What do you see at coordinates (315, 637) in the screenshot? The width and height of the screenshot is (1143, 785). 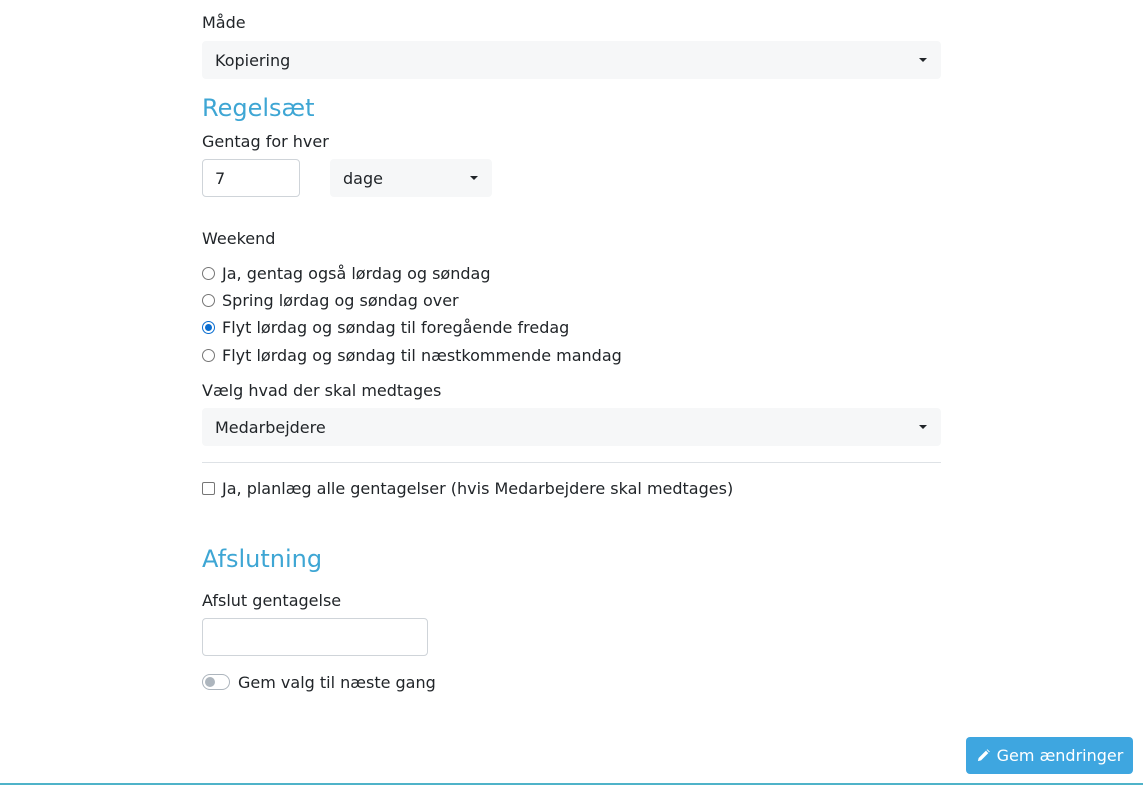 I see `end-repeat-input` at bounding box center [315, 637].